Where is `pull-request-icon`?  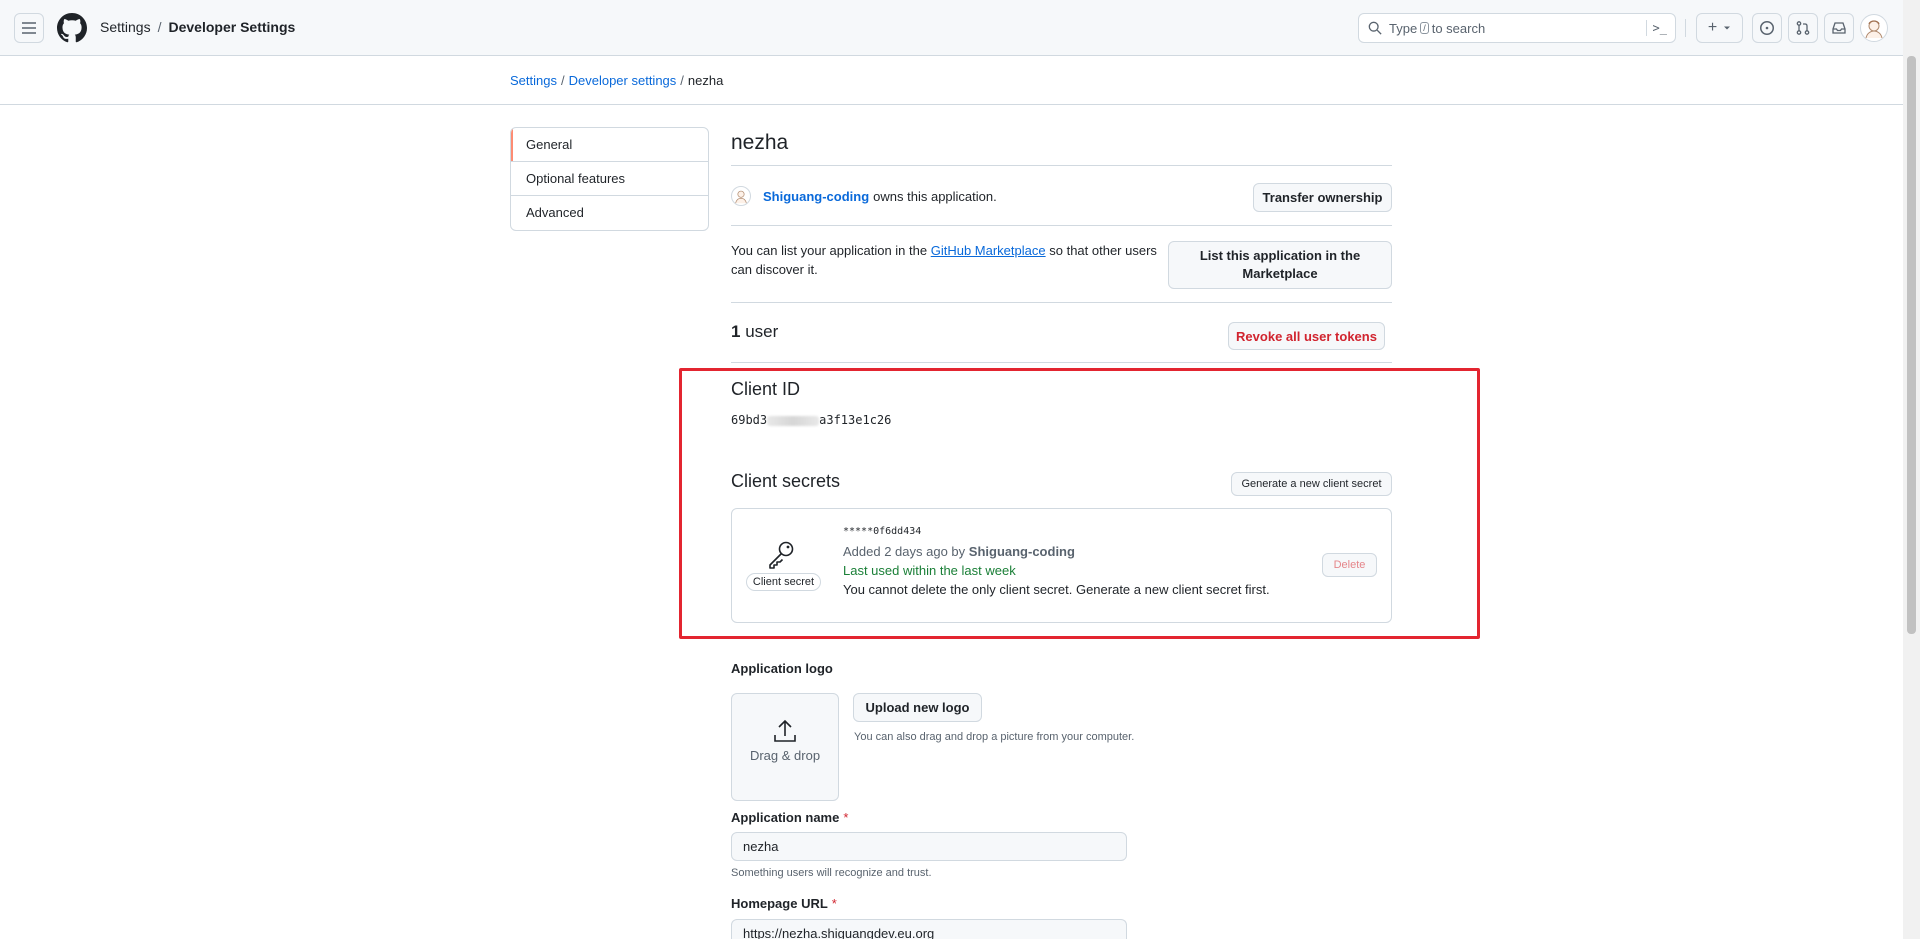 pull-request-icon is located at coordinates (1803, 28).